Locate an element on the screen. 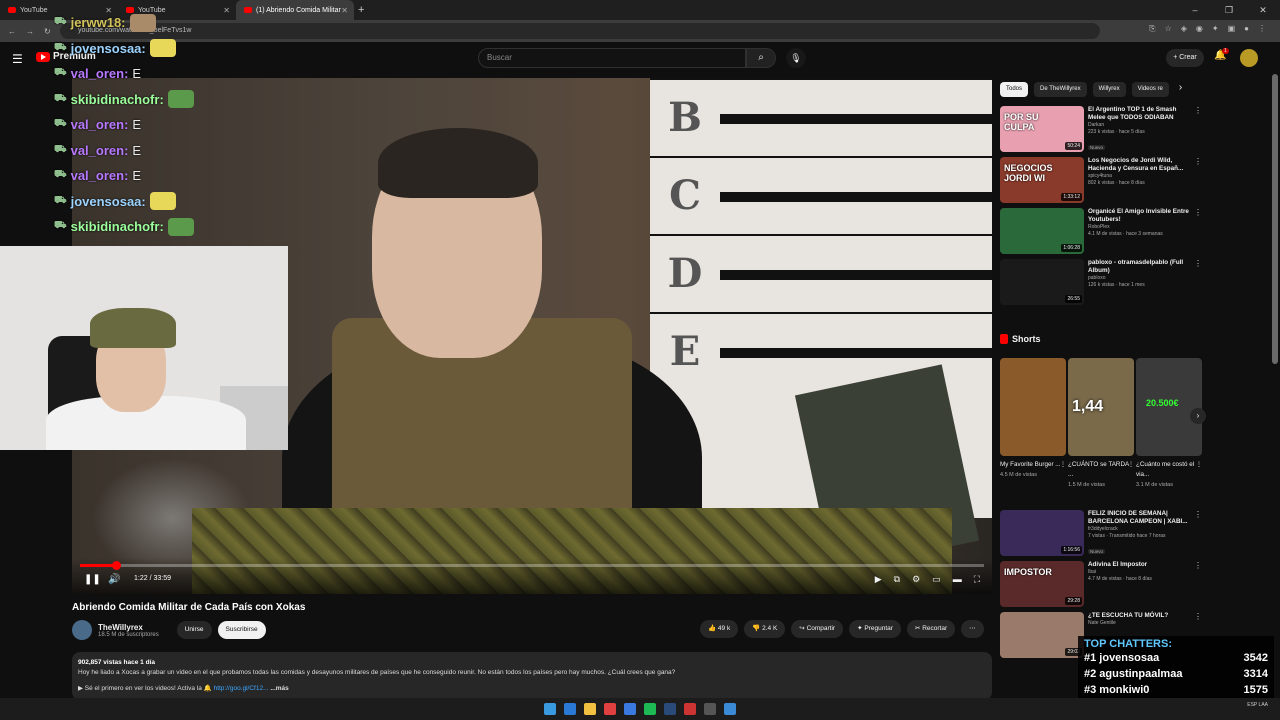 The height and width of the screenshot is (720, 1280). video-thumbnail: POR SU CULPA 50:24 is located at coordinates (1042, 129).